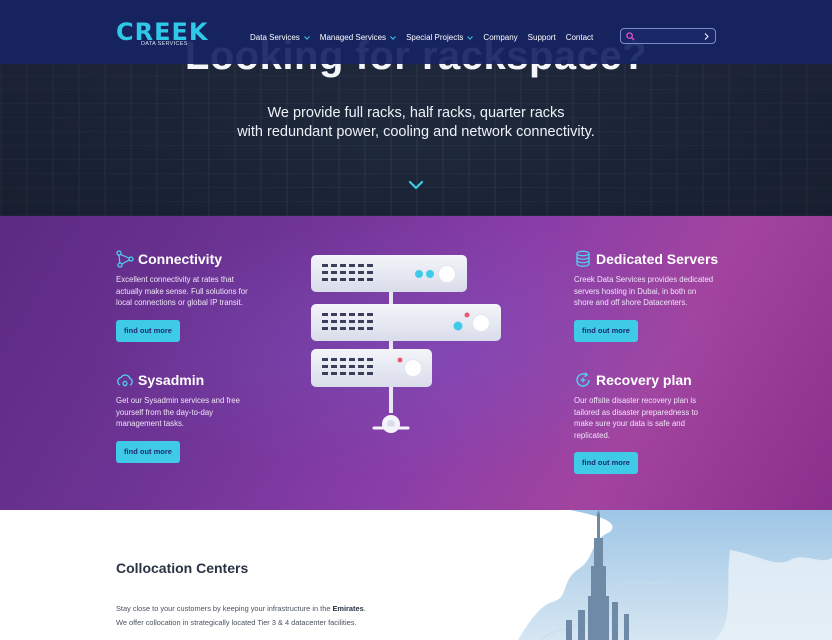 Image resolution: width=832 pixels, height=640 pixels. What do you see at coordinates (630, 36) in the screenshot?
I see `search-icon` at bounding box center [630, 36].